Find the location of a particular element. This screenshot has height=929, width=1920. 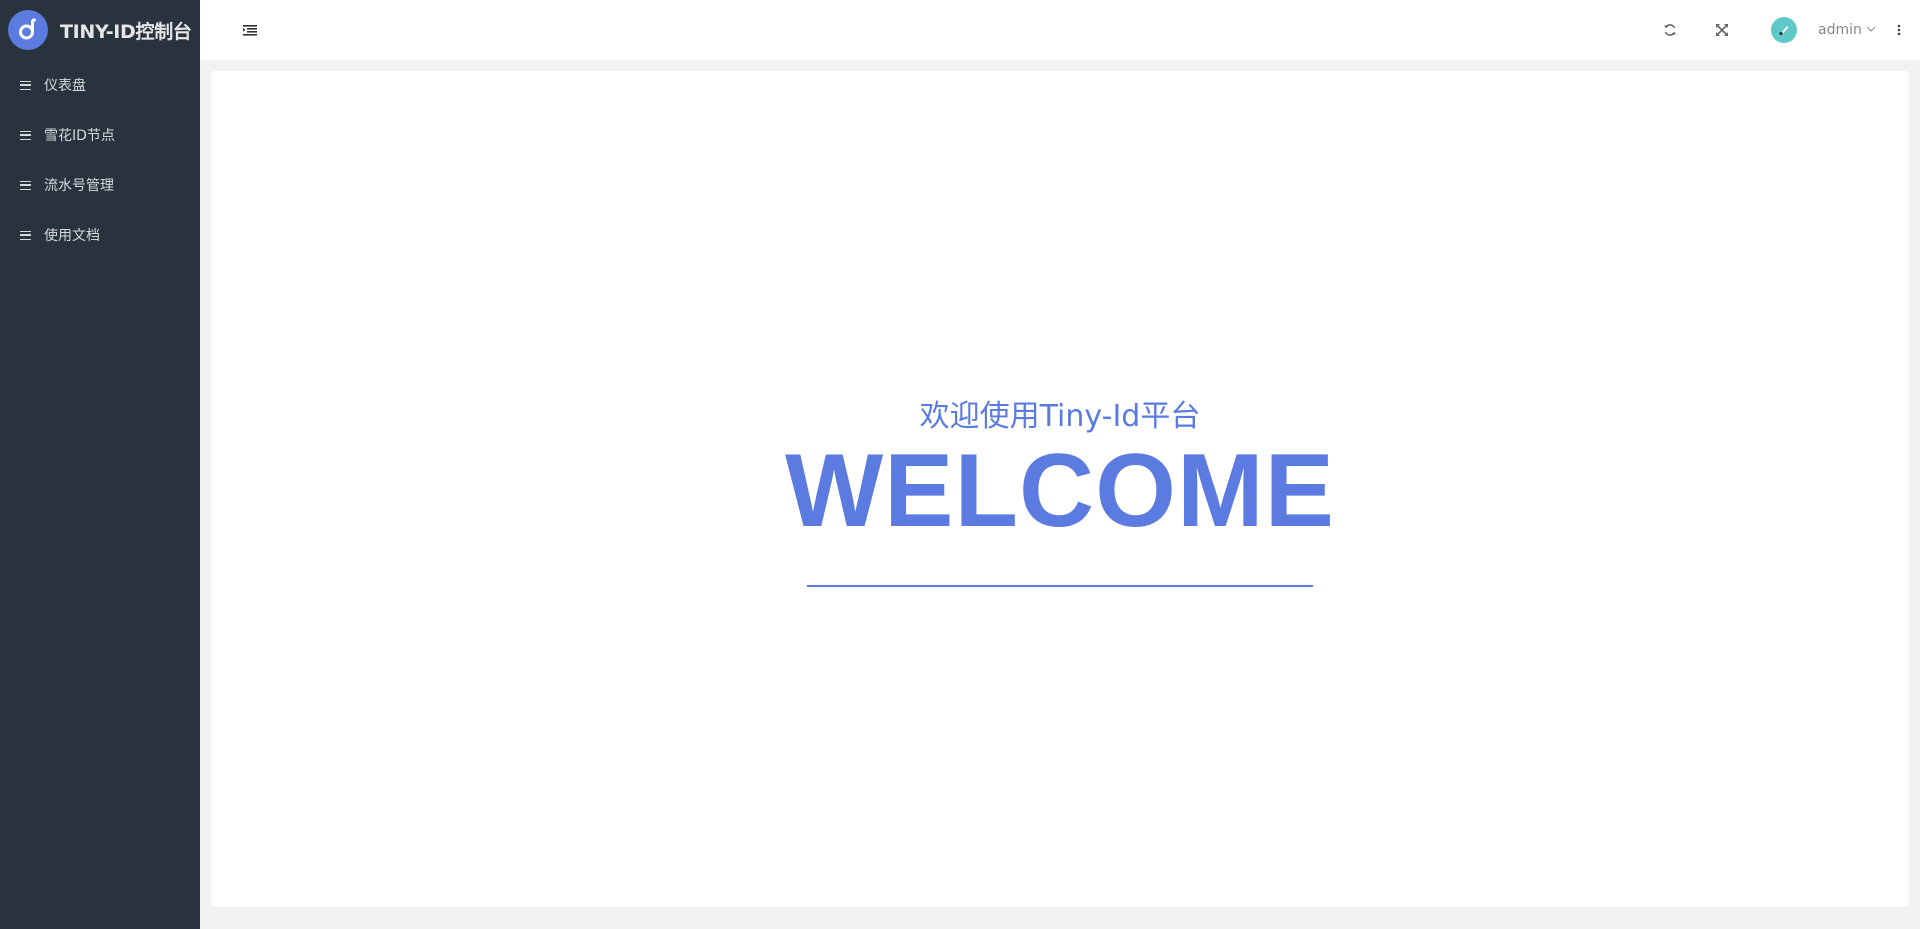

sidebar-menu: 仪表盘 雪花ID节点 流水号管理 使用文档 is located at coordinates (100, 160).